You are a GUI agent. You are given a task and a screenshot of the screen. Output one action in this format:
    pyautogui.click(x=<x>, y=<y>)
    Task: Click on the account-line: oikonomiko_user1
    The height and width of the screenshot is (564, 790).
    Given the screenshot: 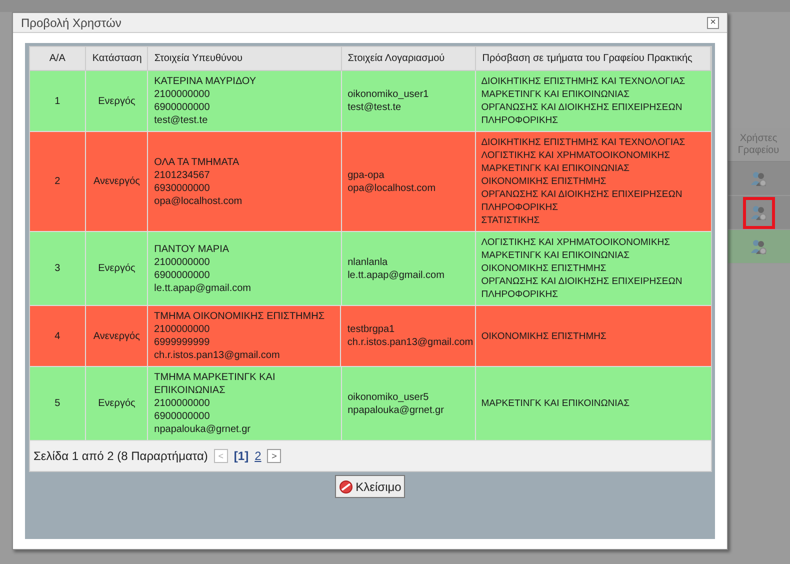 What is the action you would take?
    pyautogui.click(x=389, y=94)
    